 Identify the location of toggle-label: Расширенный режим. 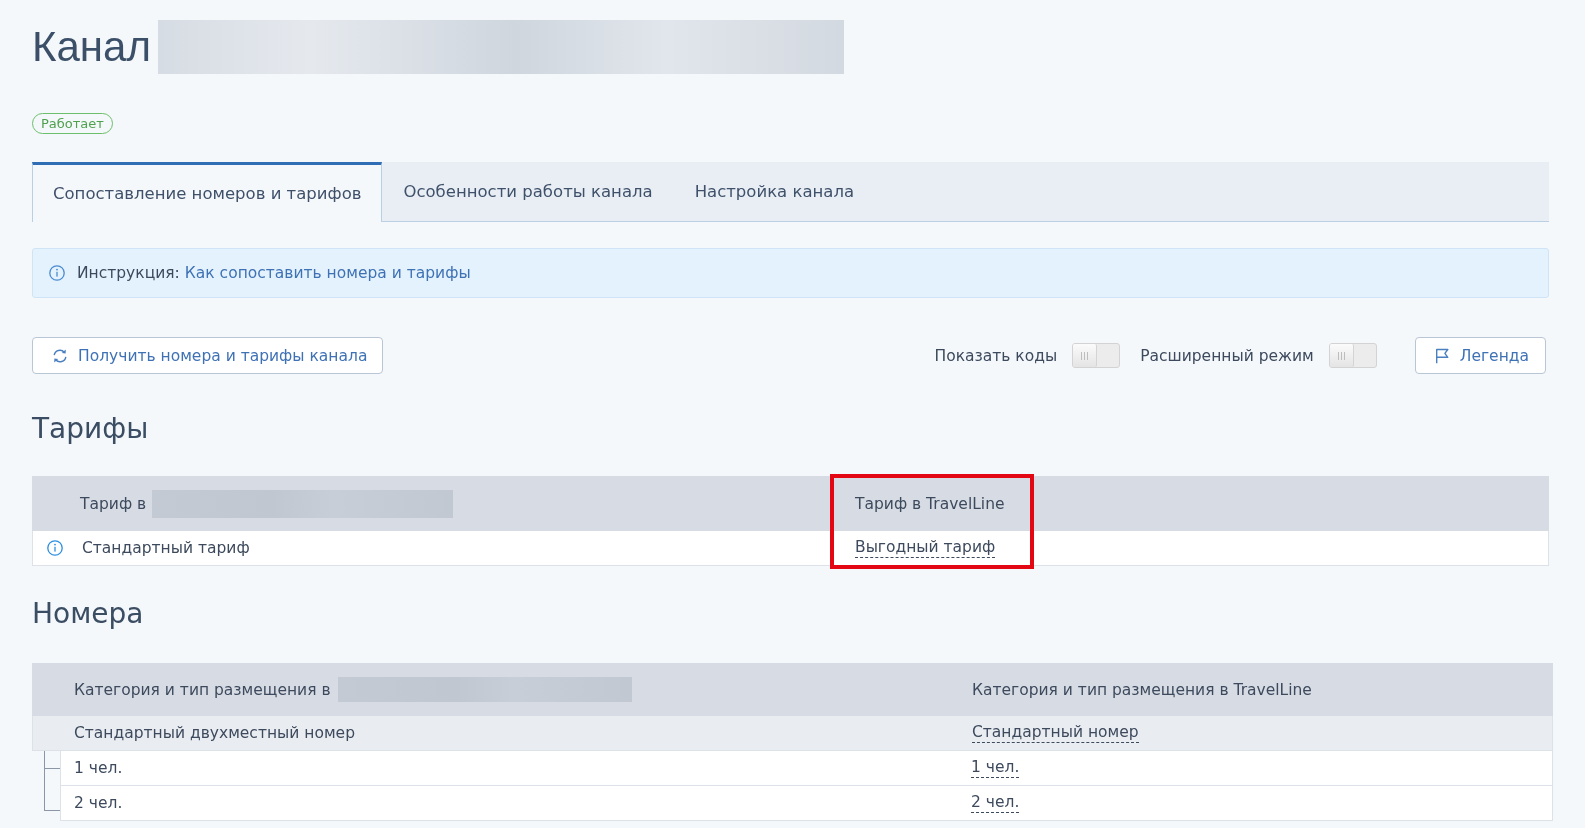
(1227, 355).